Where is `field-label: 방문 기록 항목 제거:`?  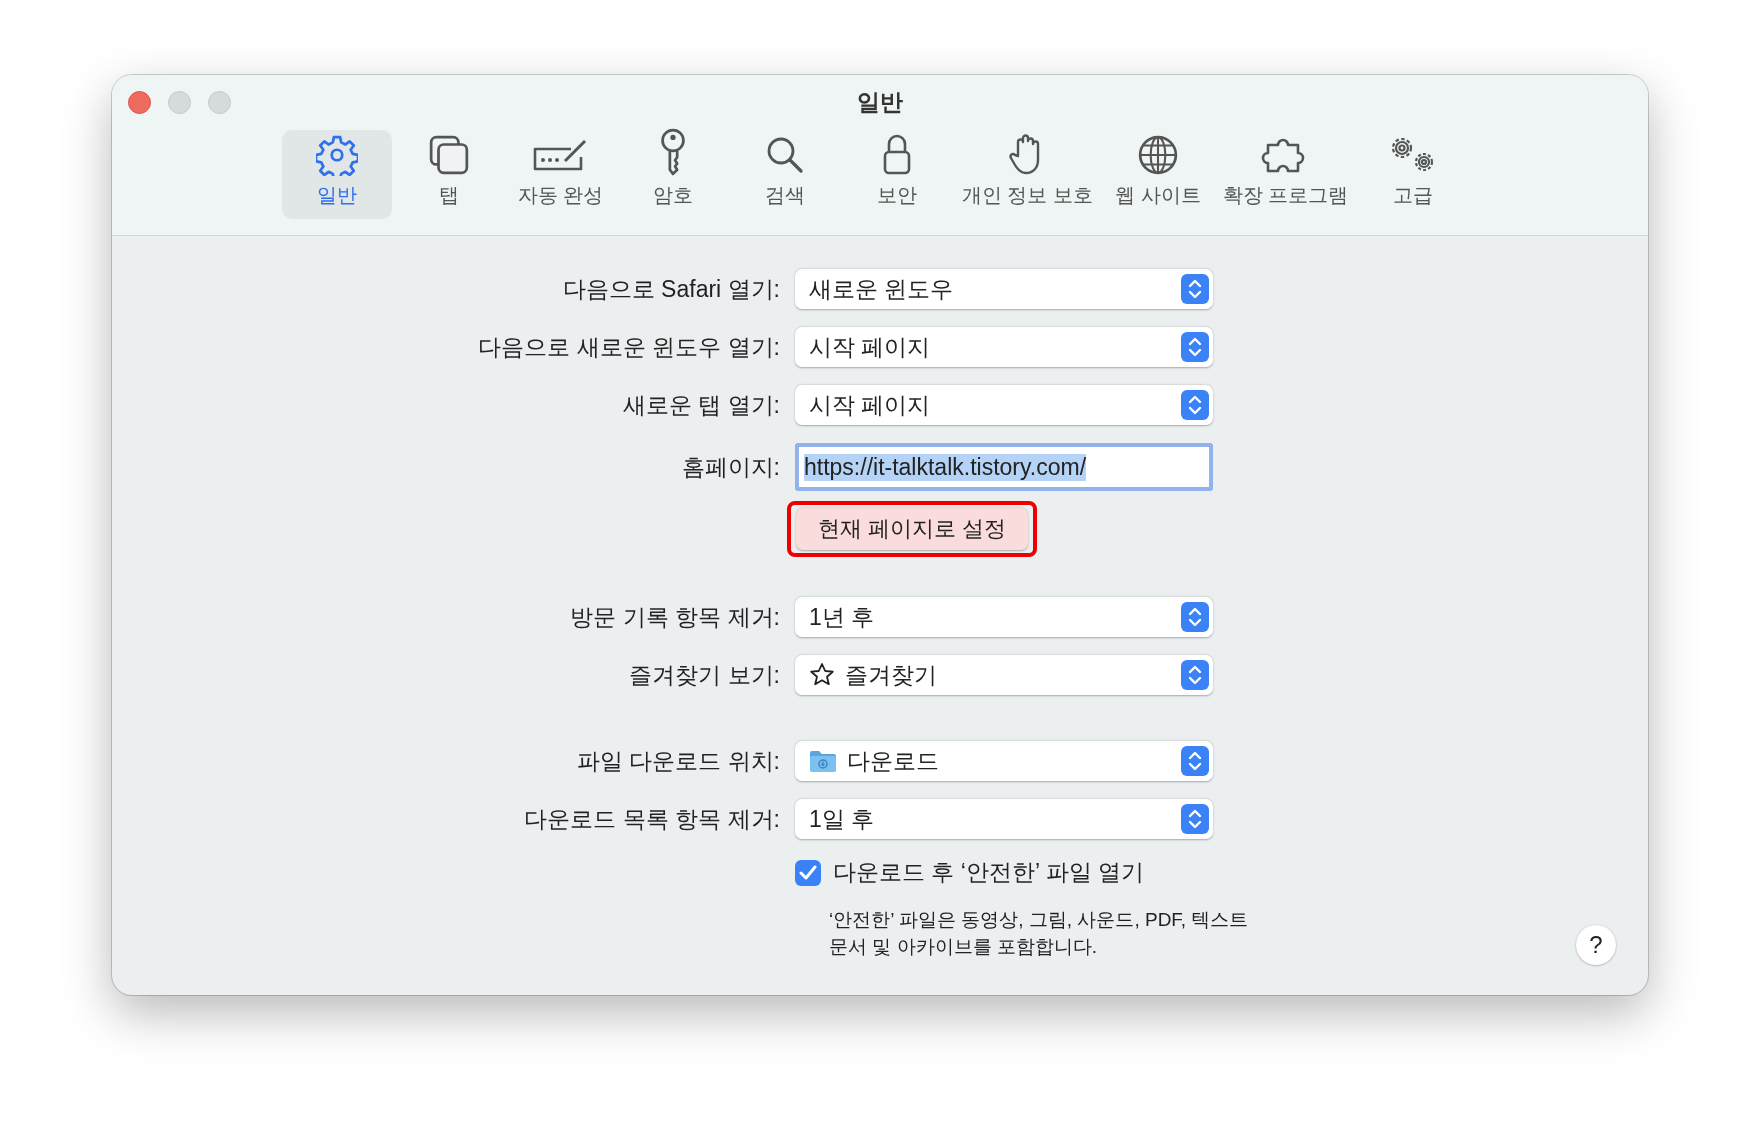 field-label: 방문 기록 항목 제거: is located at coordinates (675, 617).